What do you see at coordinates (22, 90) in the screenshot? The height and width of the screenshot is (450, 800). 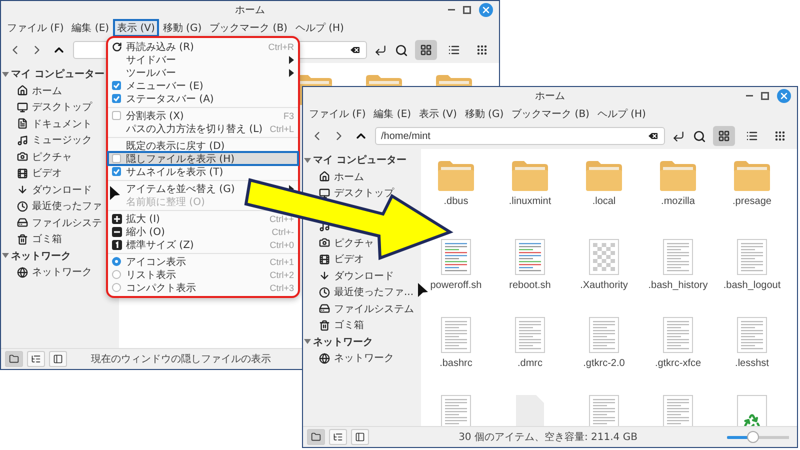 I see `home-icon` at bounding box center [22, 90].